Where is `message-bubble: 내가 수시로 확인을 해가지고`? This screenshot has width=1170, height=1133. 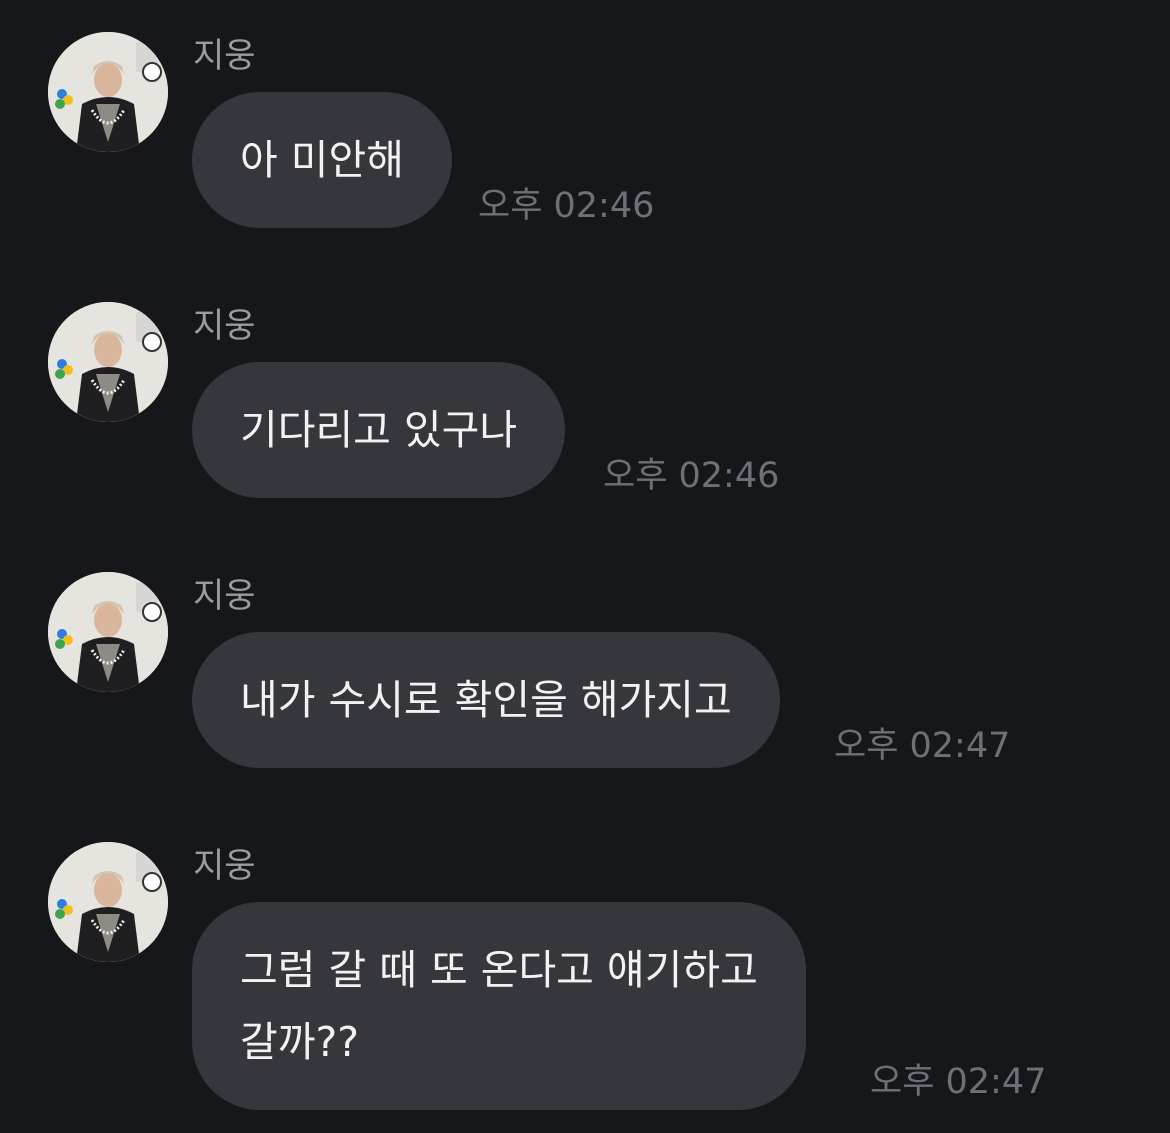 message-bubble: 내가 수시로 확인을 해가지고 is located at coordinates (486, 700).